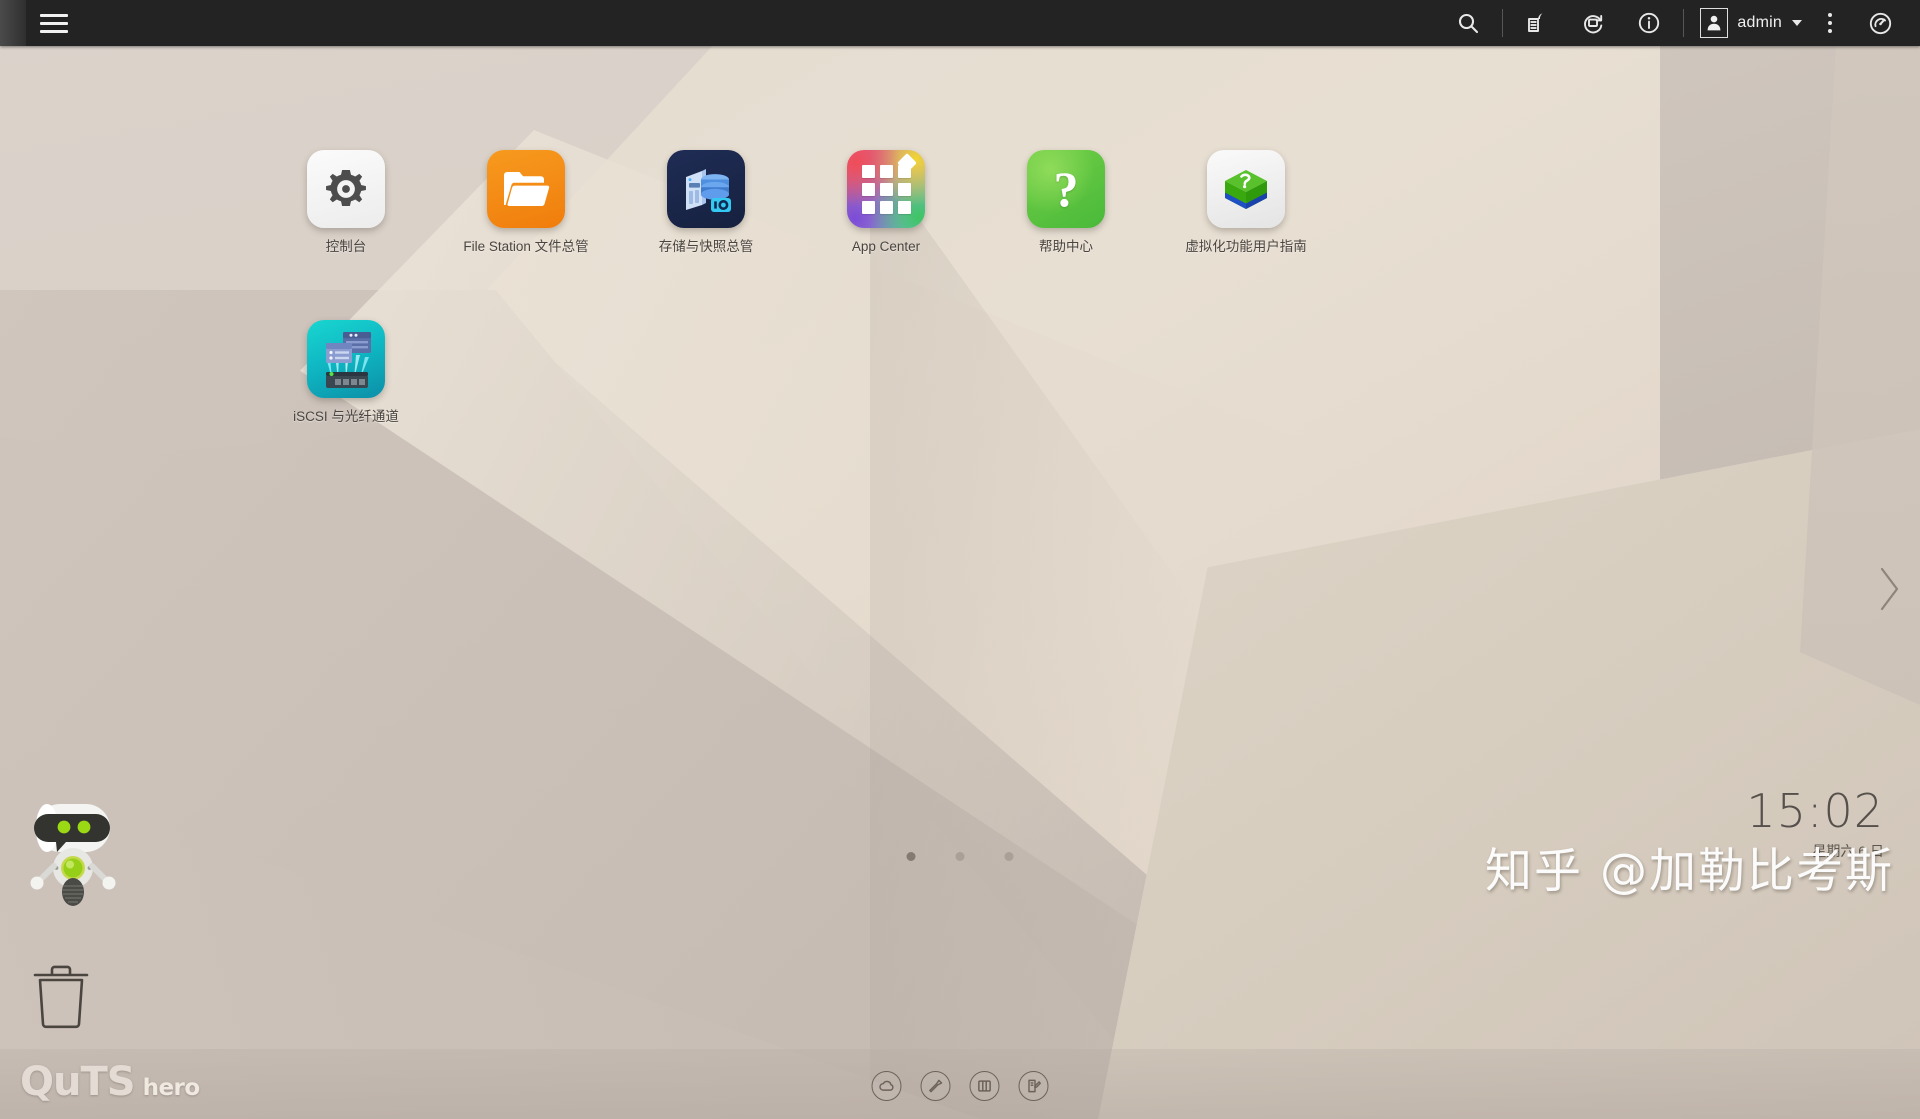  I want to click on notification-info-icon, so click(1649, 23).